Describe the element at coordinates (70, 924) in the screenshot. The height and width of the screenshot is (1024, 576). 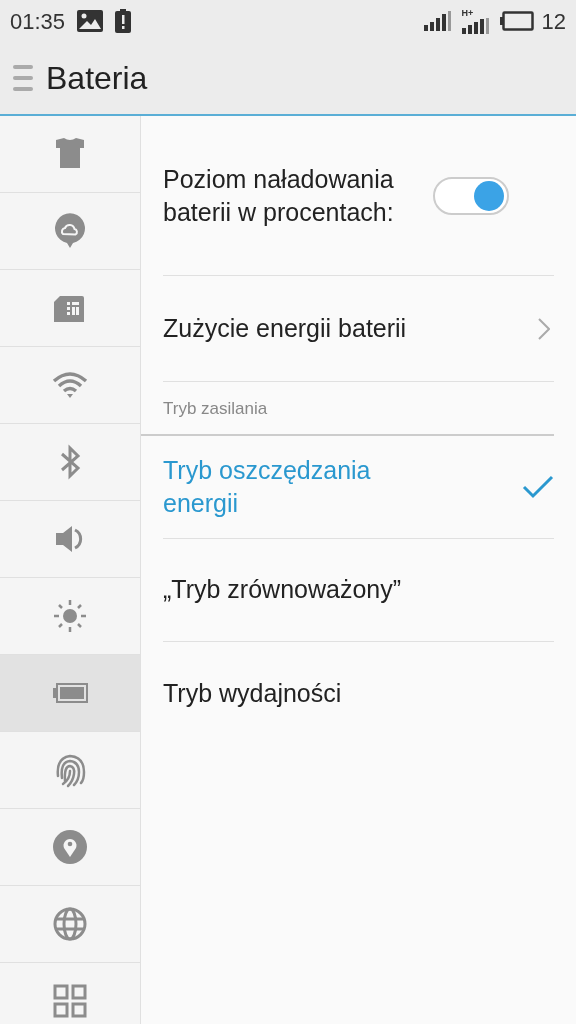
I see `globe-icon` at that location.